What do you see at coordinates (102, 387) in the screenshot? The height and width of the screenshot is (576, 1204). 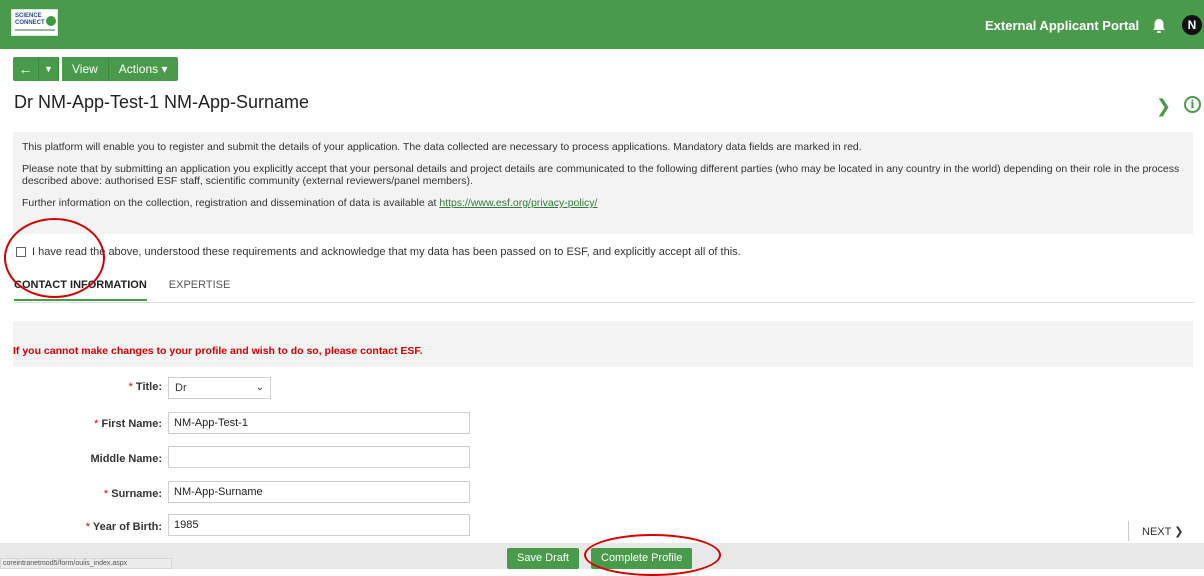 I see `title-label: * Title:` at bounding box center [102, 387].